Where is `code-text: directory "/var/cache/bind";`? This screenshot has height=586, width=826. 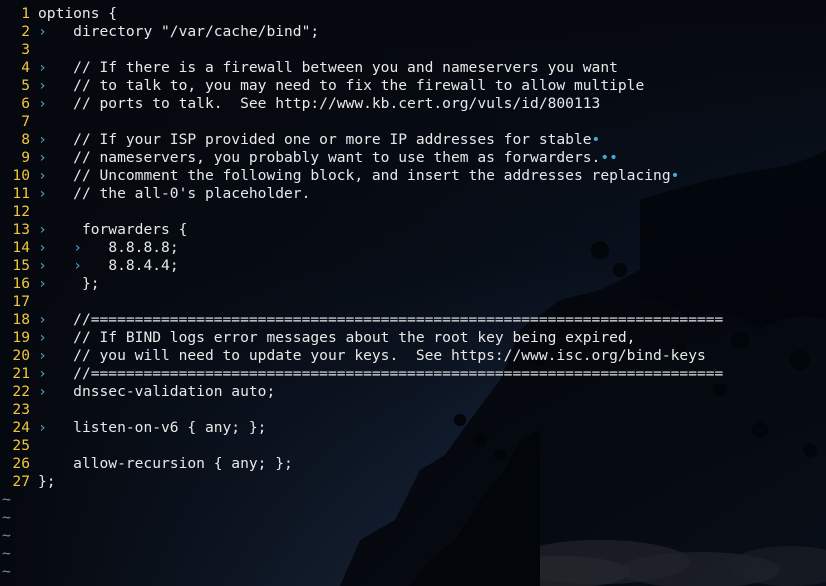
code-text: directory "/var/cache/bind"; is located at coordinates (196, 31).